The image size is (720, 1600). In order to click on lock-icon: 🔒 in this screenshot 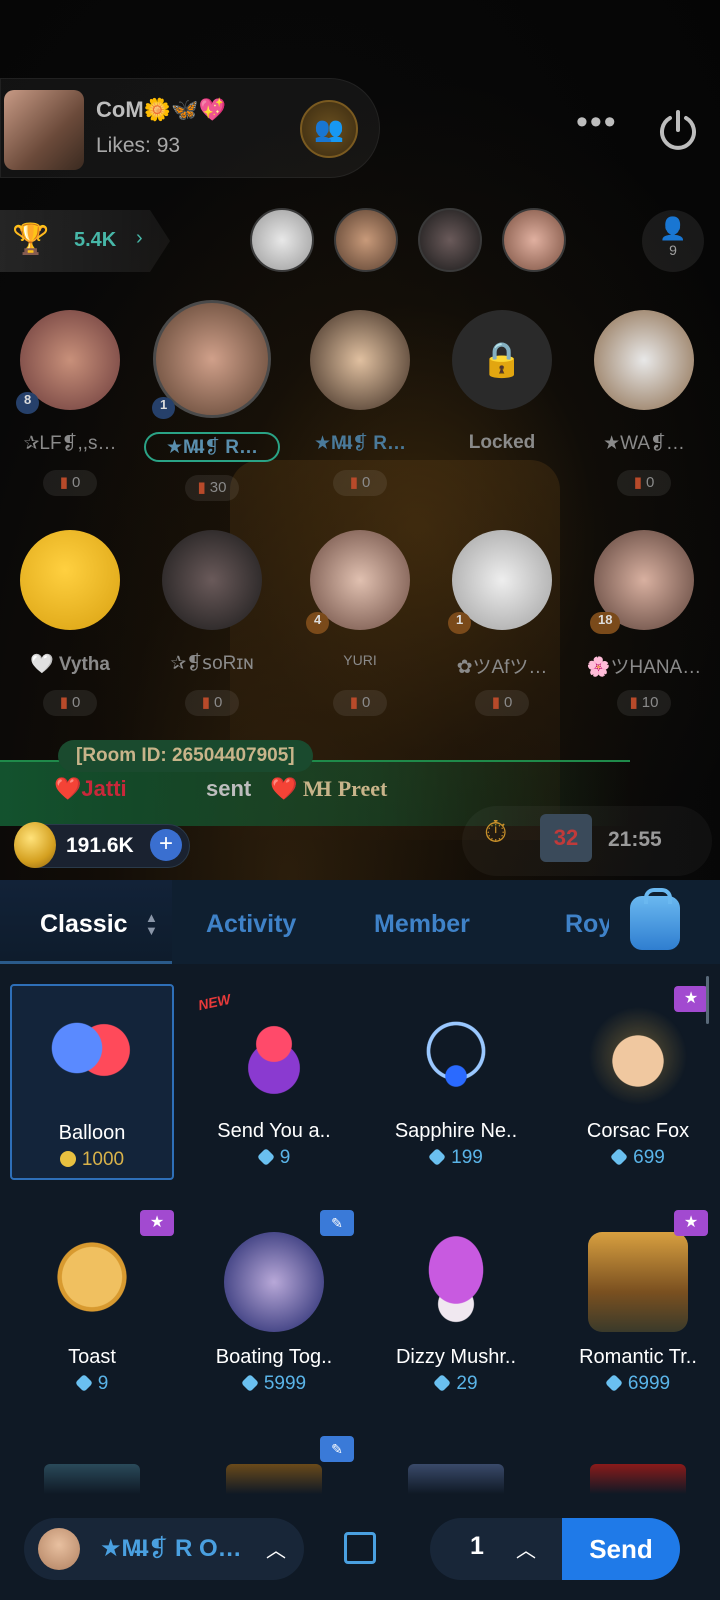, I will do `click(502, 360)`.